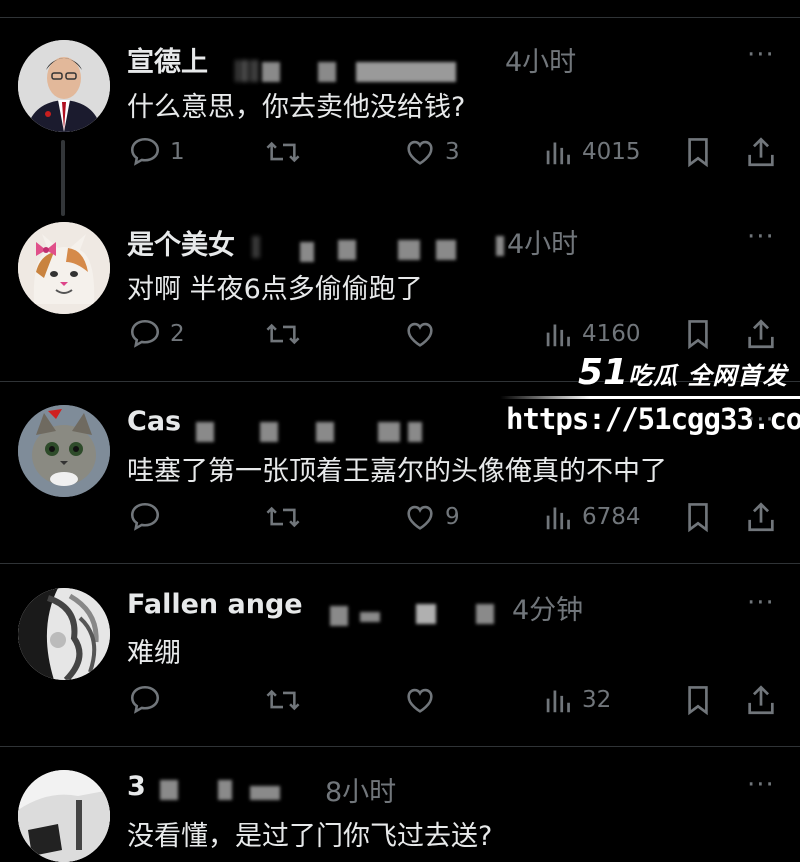 The image size is (800, 862). What do you see at coordinates (215, 604) in the screenshot?
I see `author-name: Fallen ange` at bounding box center [215, 604].